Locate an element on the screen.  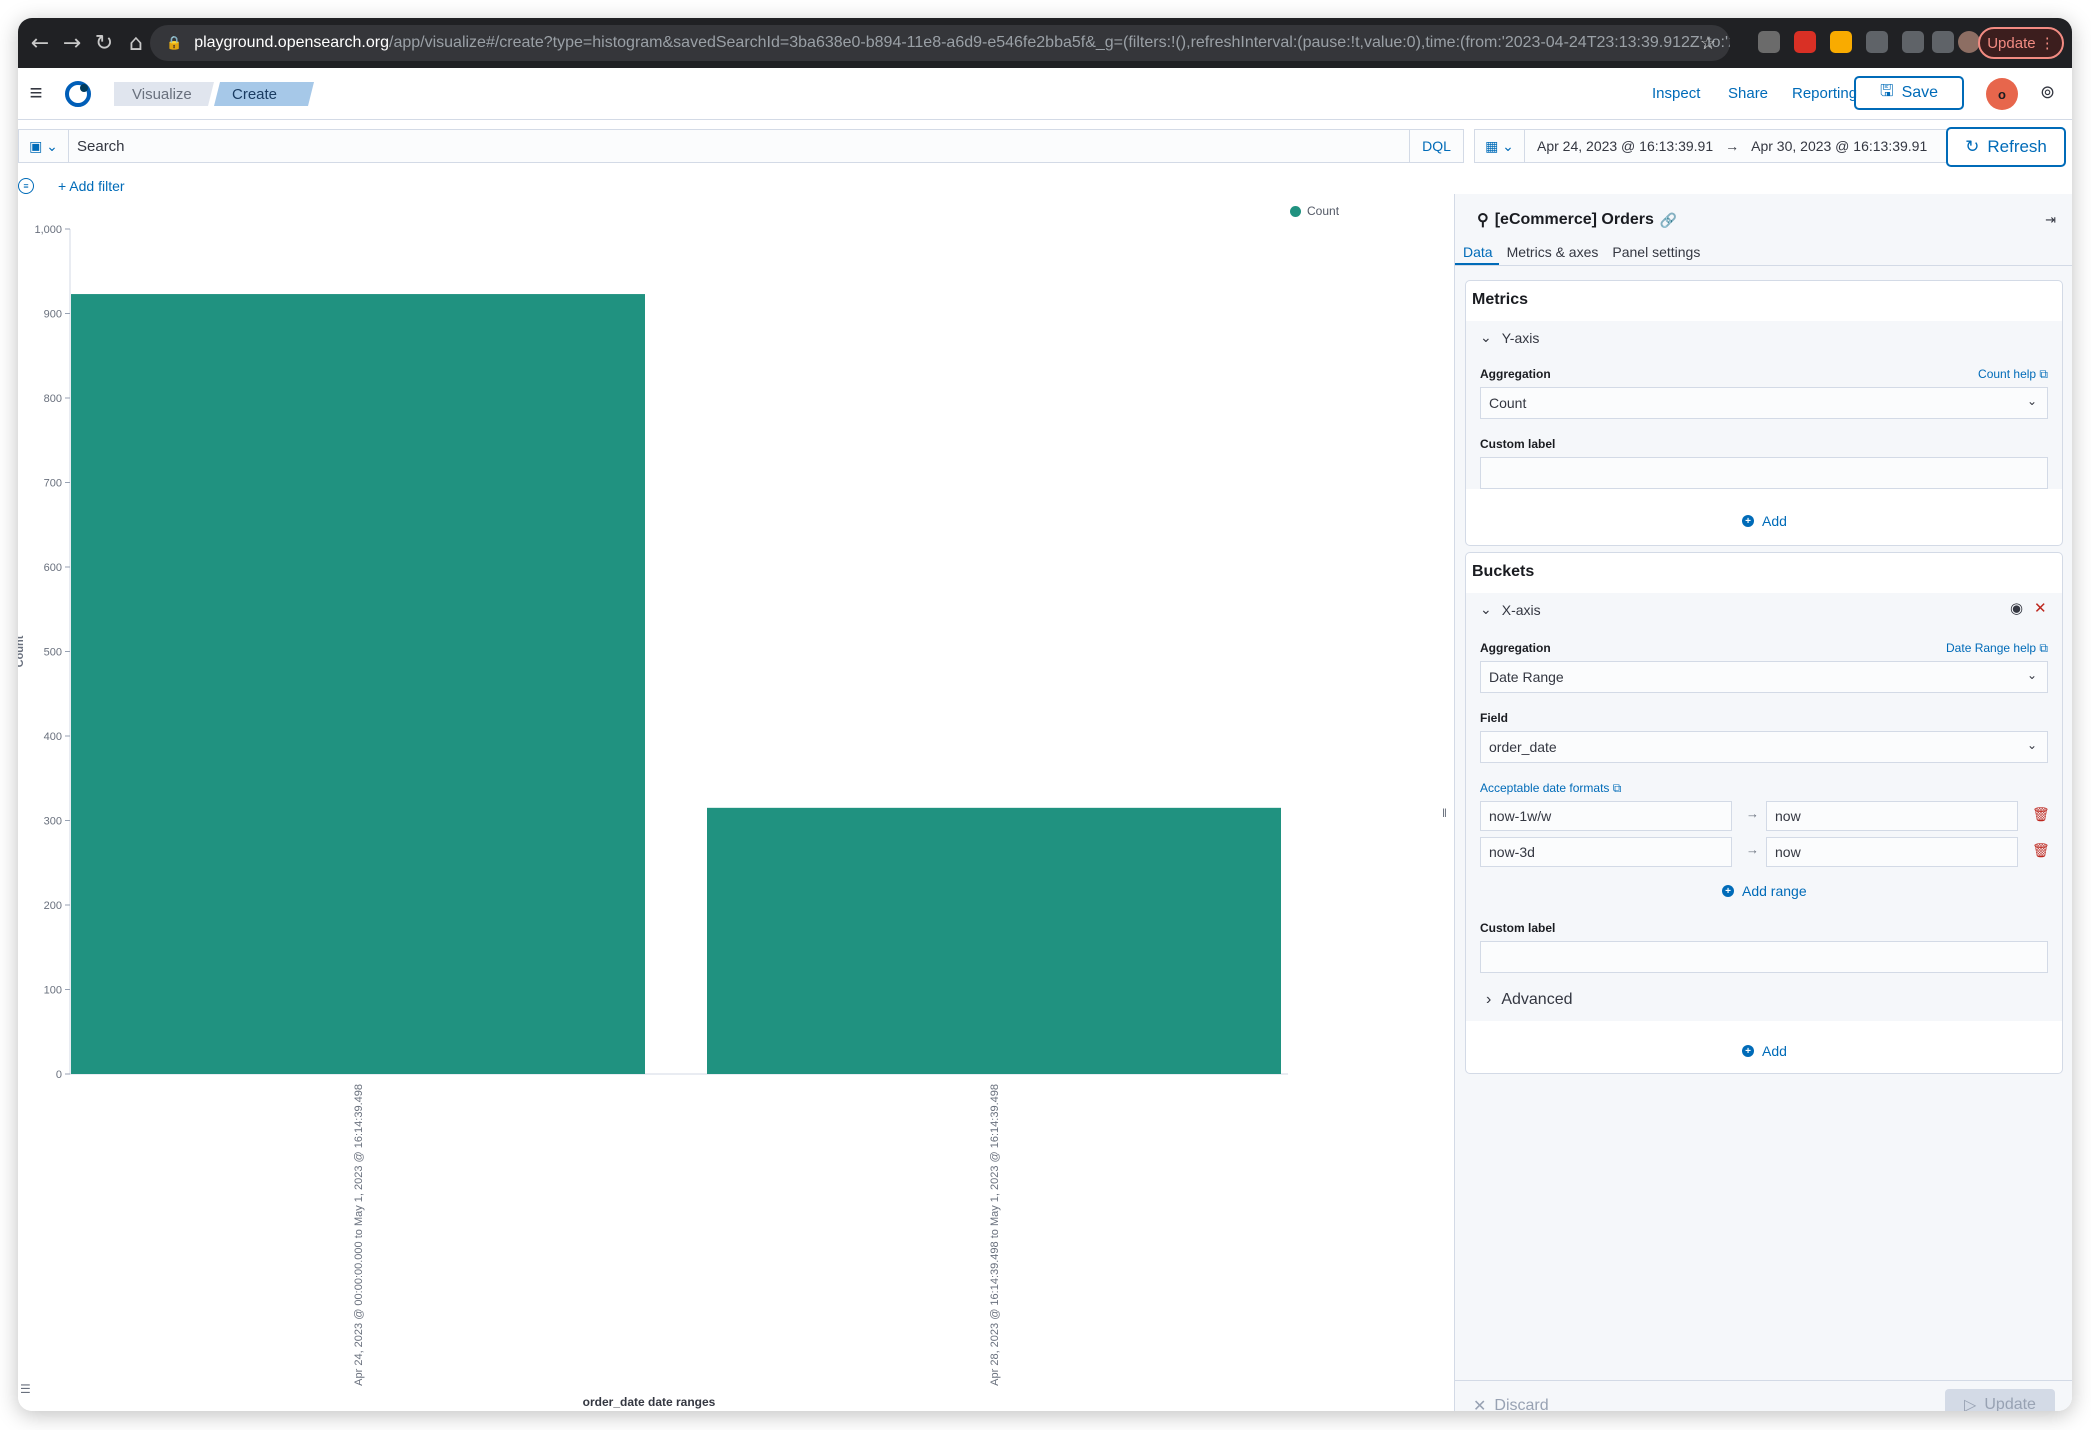
index-pattern-label: [eCommerce] Orders is located at coordinates (1574, 219).